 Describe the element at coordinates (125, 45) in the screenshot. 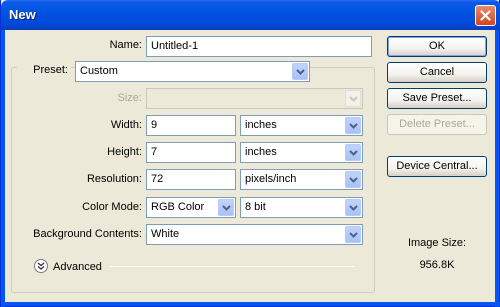

I see `name-label: Name:` at that location.